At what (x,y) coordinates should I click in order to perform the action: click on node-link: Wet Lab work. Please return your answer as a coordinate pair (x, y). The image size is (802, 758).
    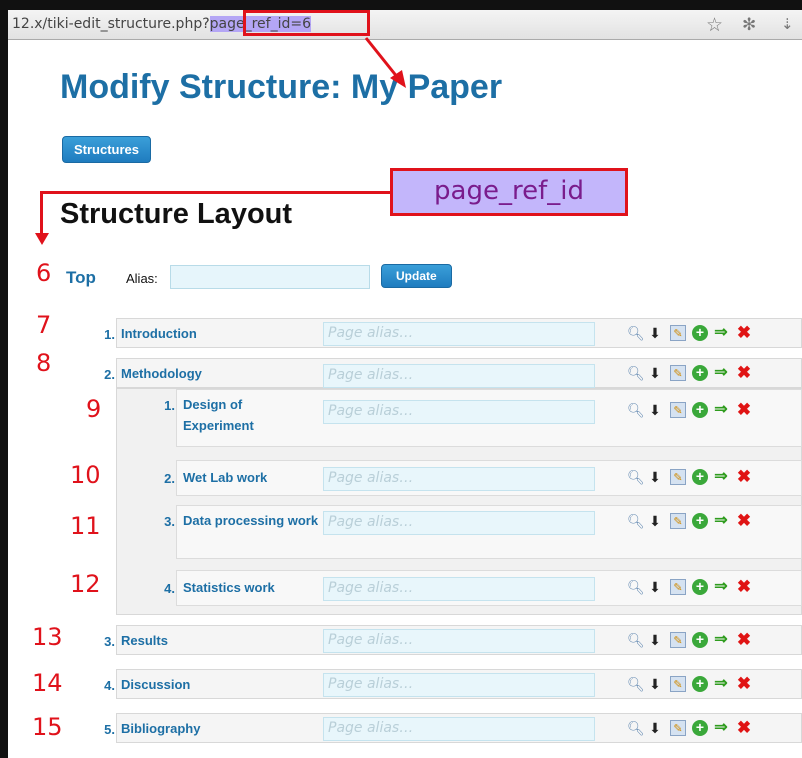
    Looking at the image, I should click on (225, 477).